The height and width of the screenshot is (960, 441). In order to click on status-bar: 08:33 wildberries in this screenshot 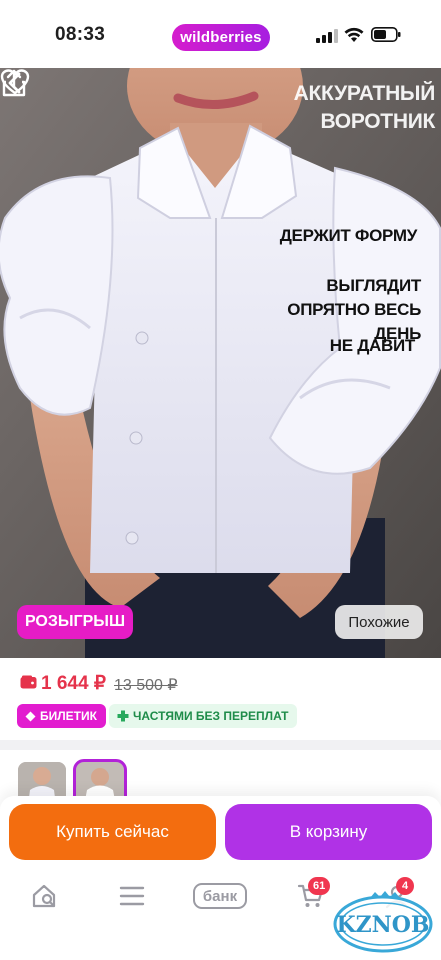, I will do `click(220, 34)`.